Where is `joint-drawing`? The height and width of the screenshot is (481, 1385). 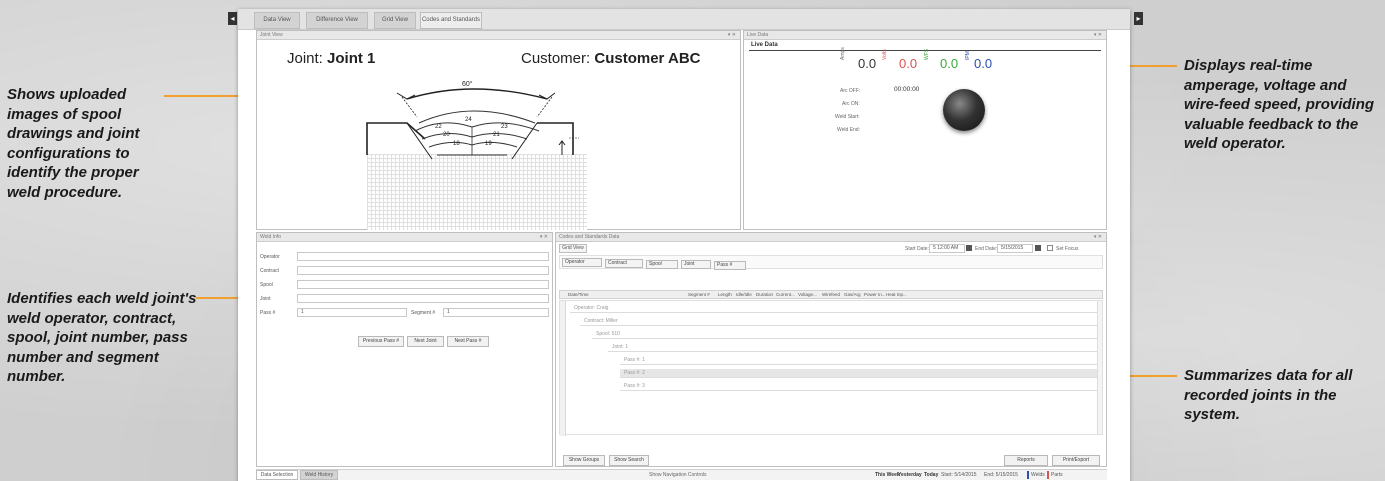 joint-drawing is located at coordinates (472, 124).